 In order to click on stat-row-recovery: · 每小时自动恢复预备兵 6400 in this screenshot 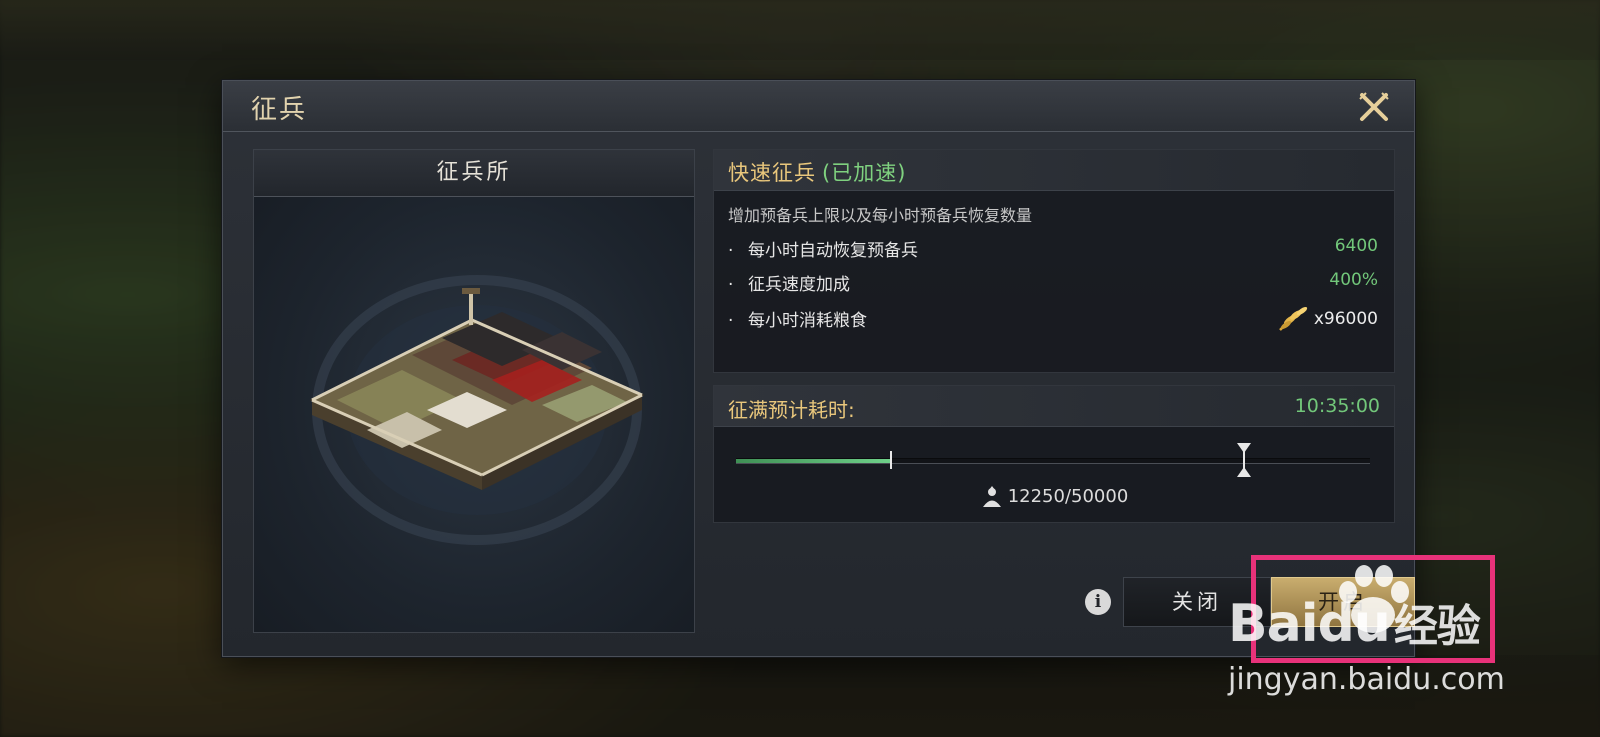, I will do `click(1053, 250)`.